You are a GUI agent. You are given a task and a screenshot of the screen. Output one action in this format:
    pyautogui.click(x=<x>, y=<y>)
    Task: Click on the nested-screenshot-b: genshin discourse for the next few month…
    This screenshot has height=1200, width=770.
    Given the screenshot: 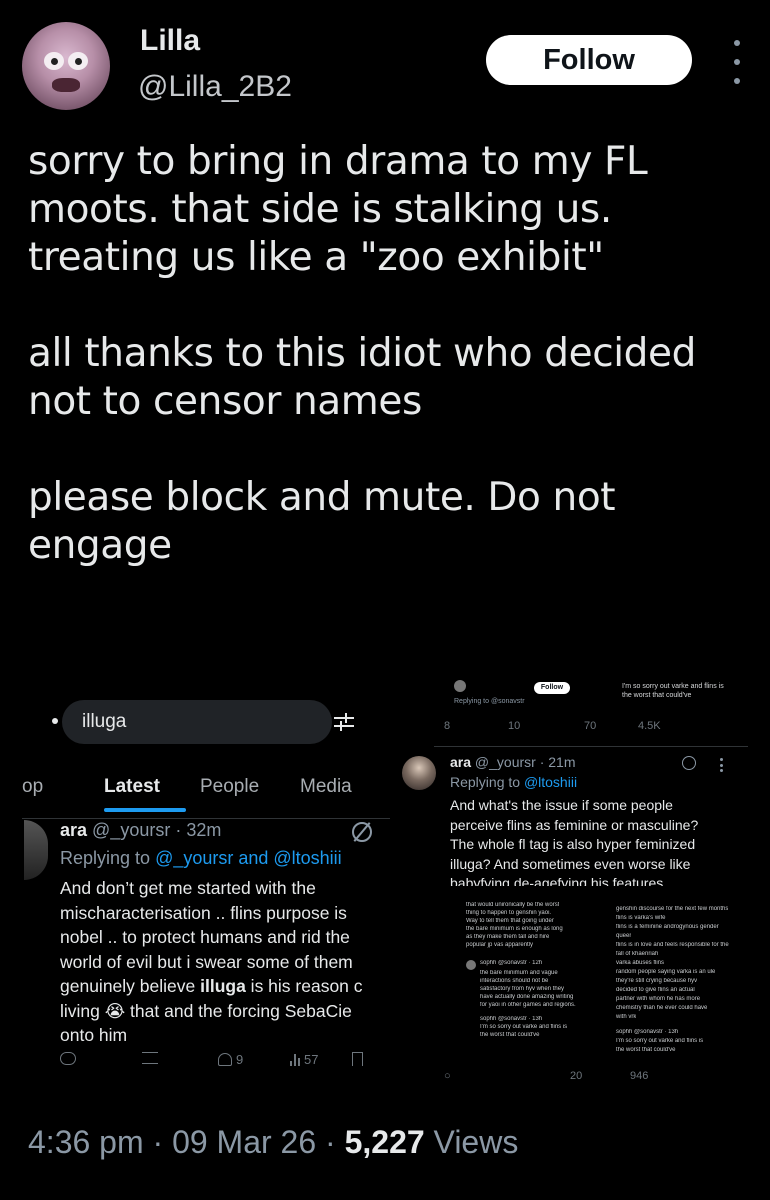 What is the action you would take?
    pyautogui.click(x=680, y=979)
    